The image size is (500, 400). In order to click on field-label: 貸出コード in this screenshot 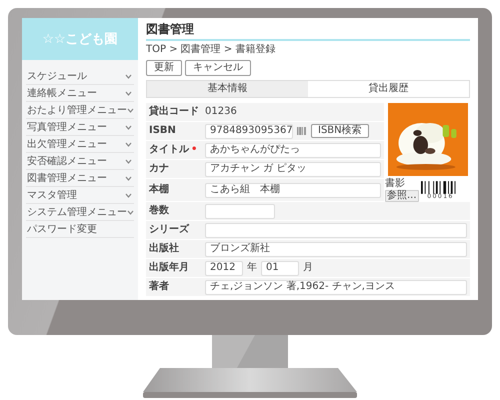, I will do `click(174, 112)`.